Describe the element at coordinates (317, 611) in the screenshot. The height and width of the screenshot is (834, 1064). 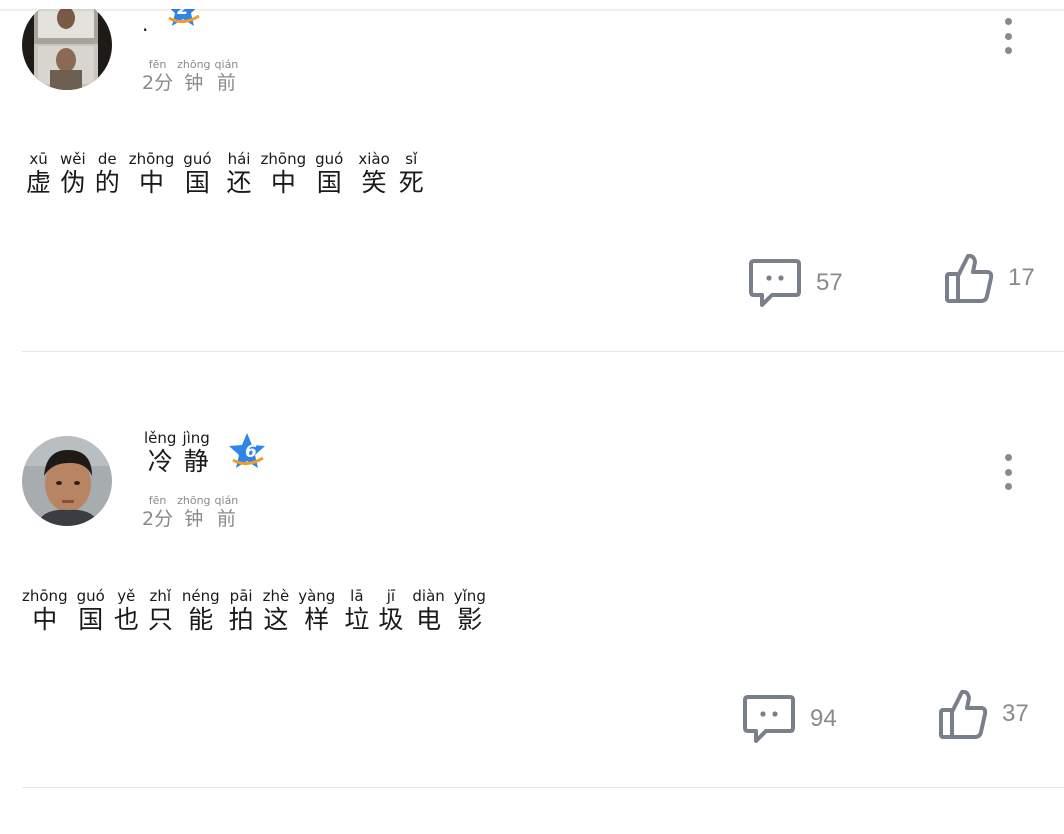
I see `content-char: yàng 样` at that location.